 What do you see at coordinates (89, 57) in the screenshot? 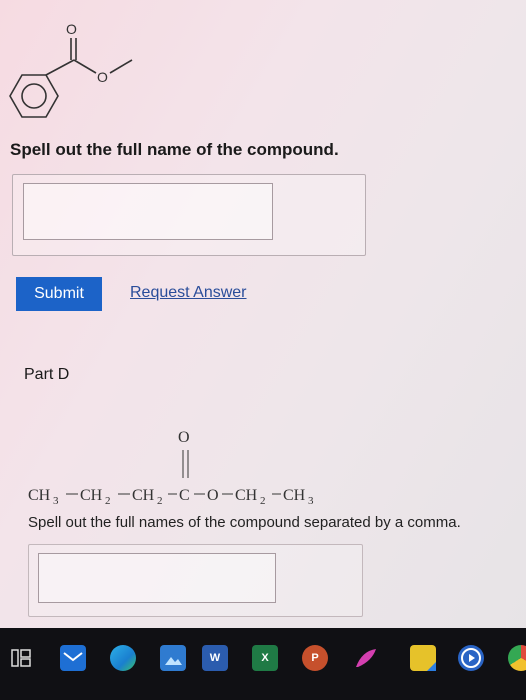
I see `ester-bonds` at bounding box center [89, 57].